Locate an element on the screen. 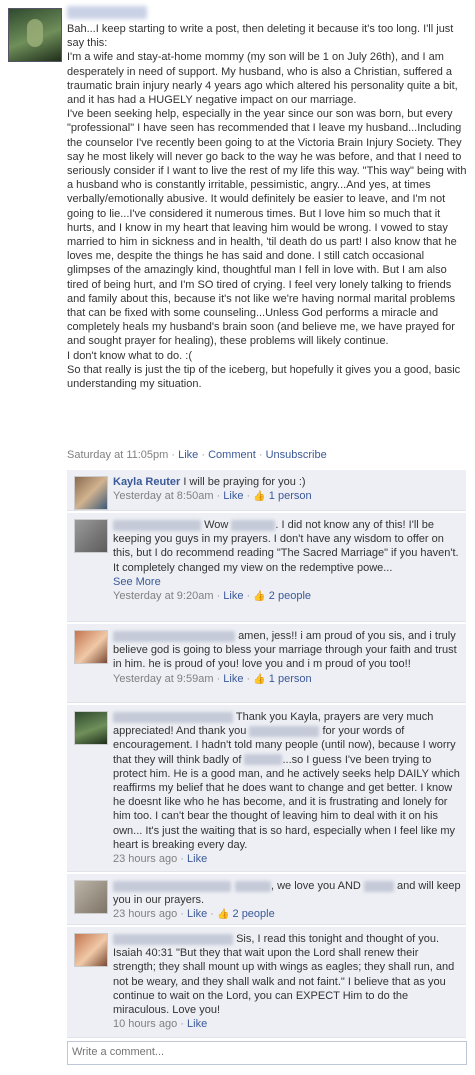  like-link: Like is located at coordinates (188, 455).